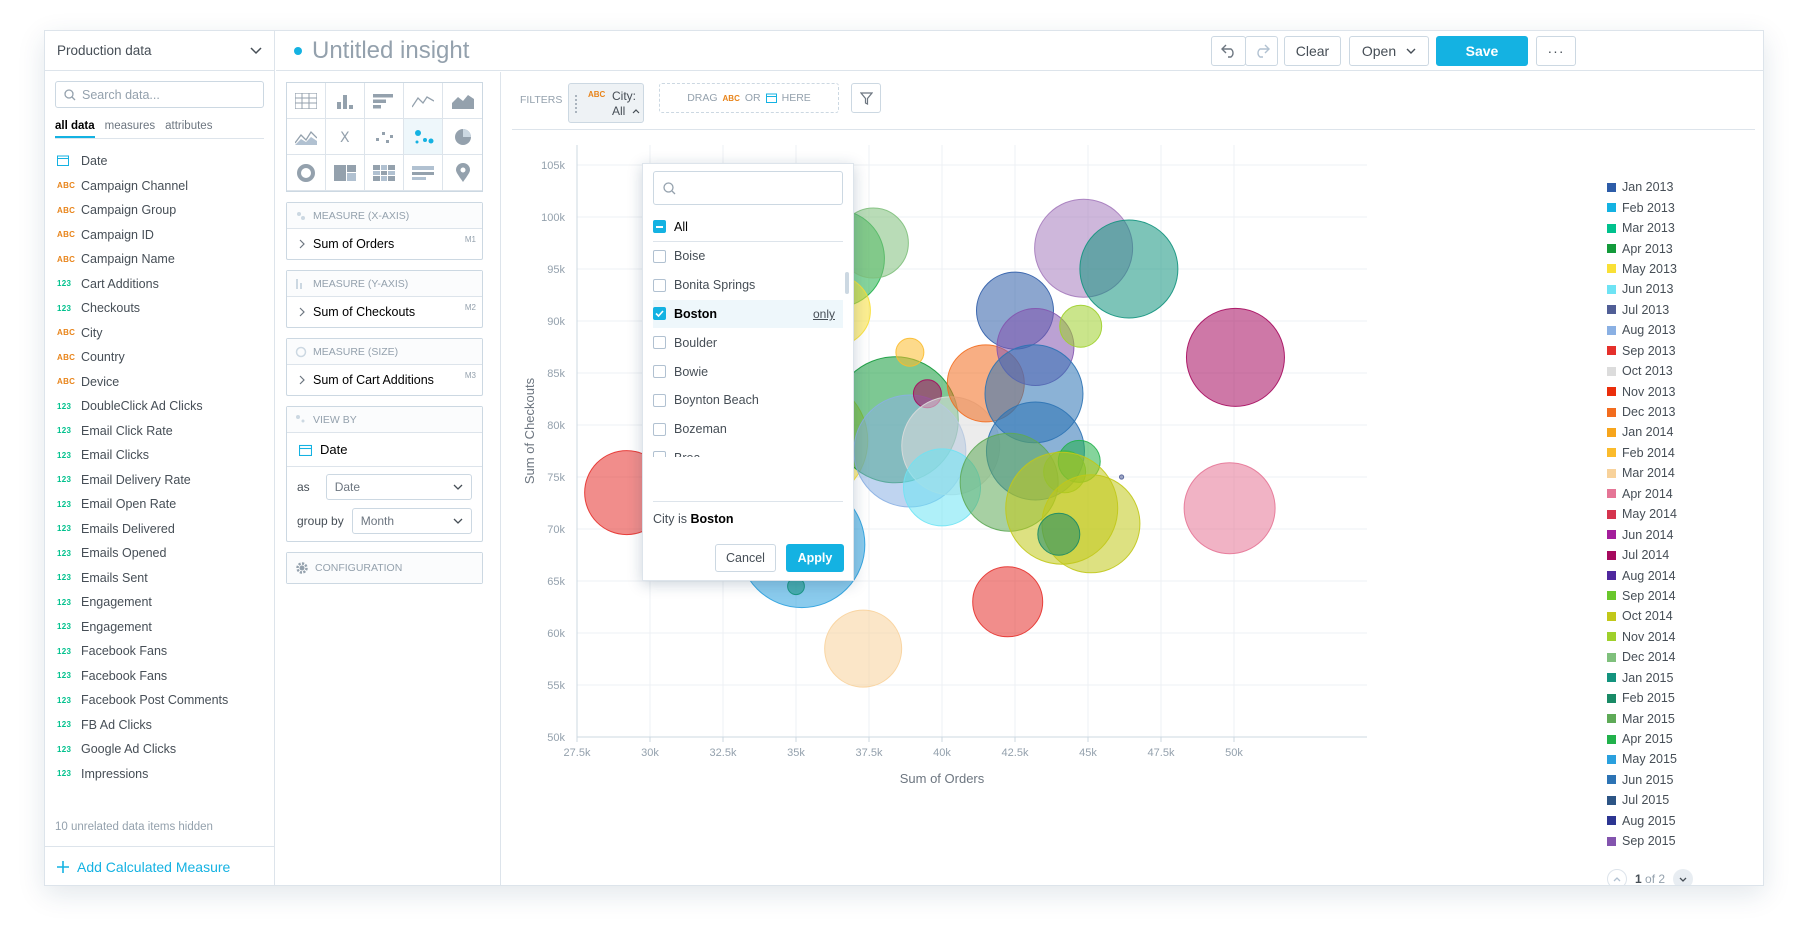 The image size is (1800, 945). Describe the element at coordinates (345, 137) in the screenshot. I see `headline-vis-button: X` at that location.